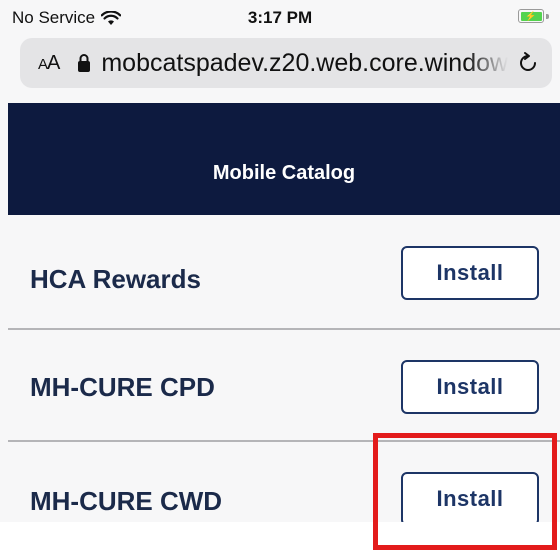 Image resolution: width=560 pixels, height=554 pixels. I want to click on app-name: MH-CURE CPD, so click(122, 387).